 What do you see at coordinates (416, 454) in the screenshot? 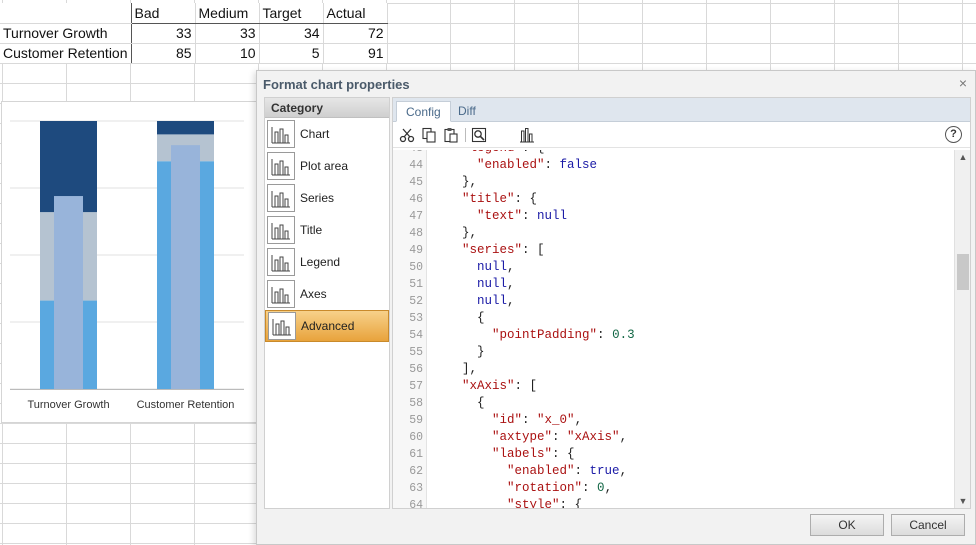
I see `line-number: 61` at bounding box center [416, 454].